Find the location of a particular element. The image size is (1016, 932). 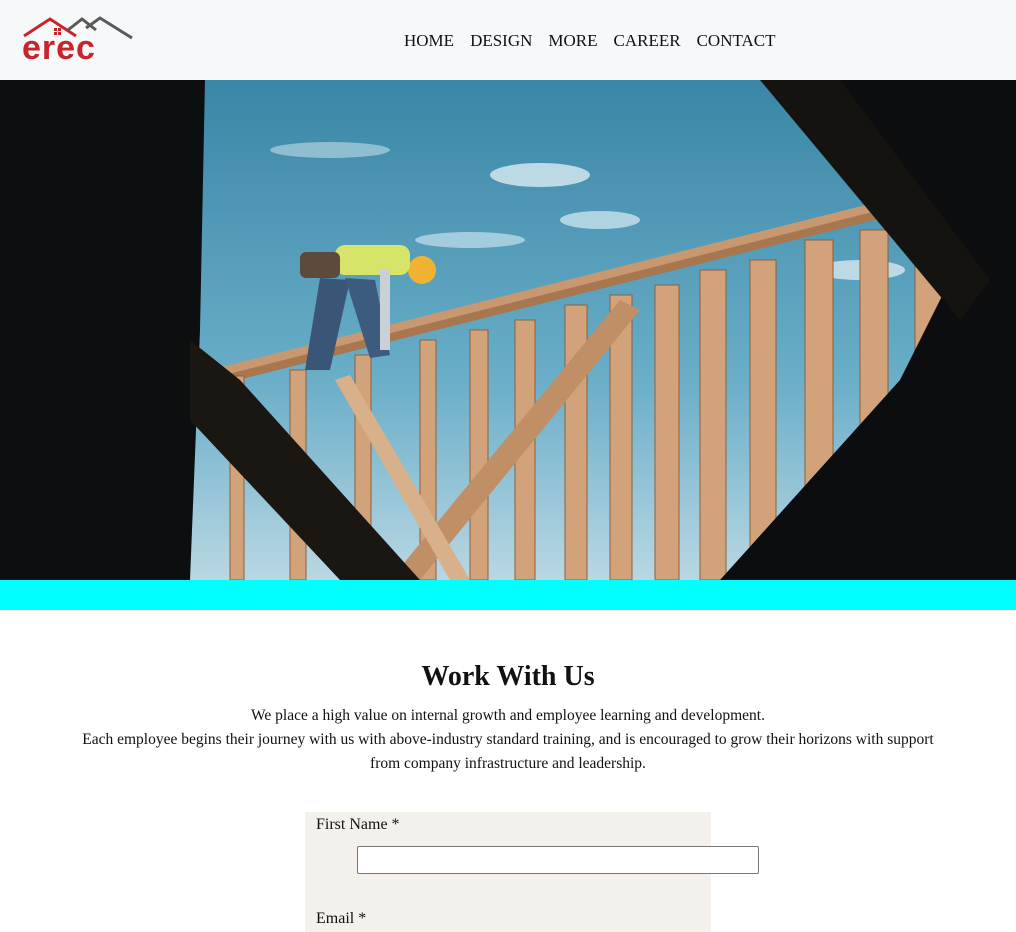

main-nav: HOME DESIGN MORE CAREER CONTACT is located at coordinates (590, 41).